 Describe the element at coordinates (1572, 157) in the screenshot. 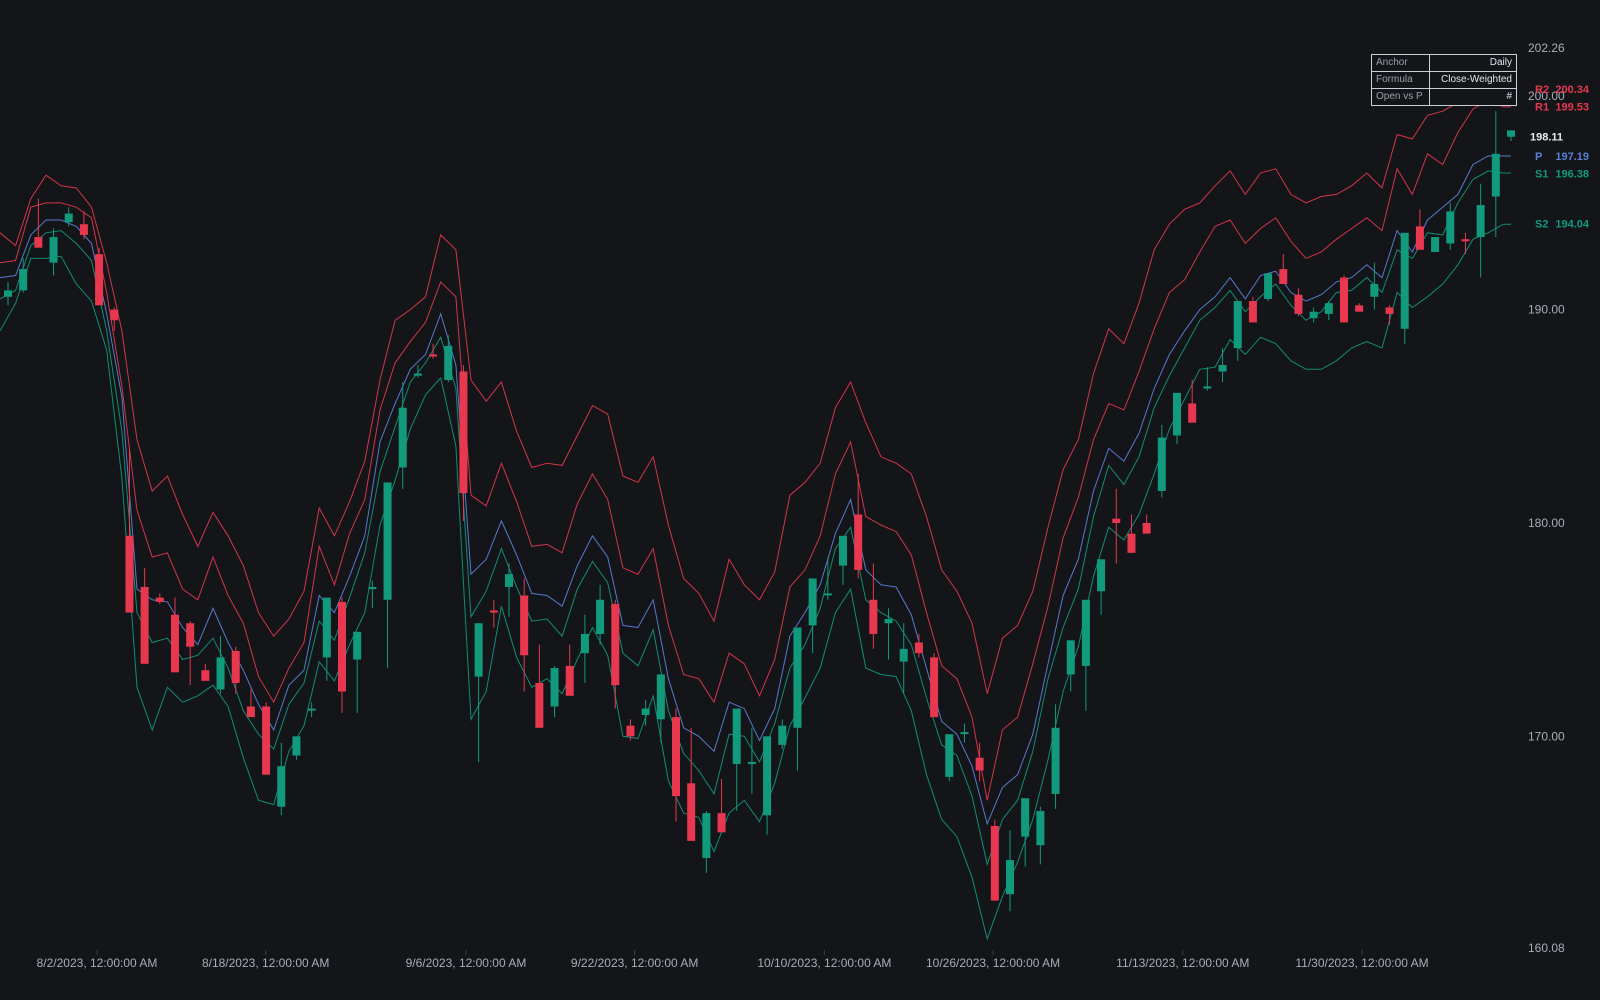

I see `level-value-p: 197.19` at that location.